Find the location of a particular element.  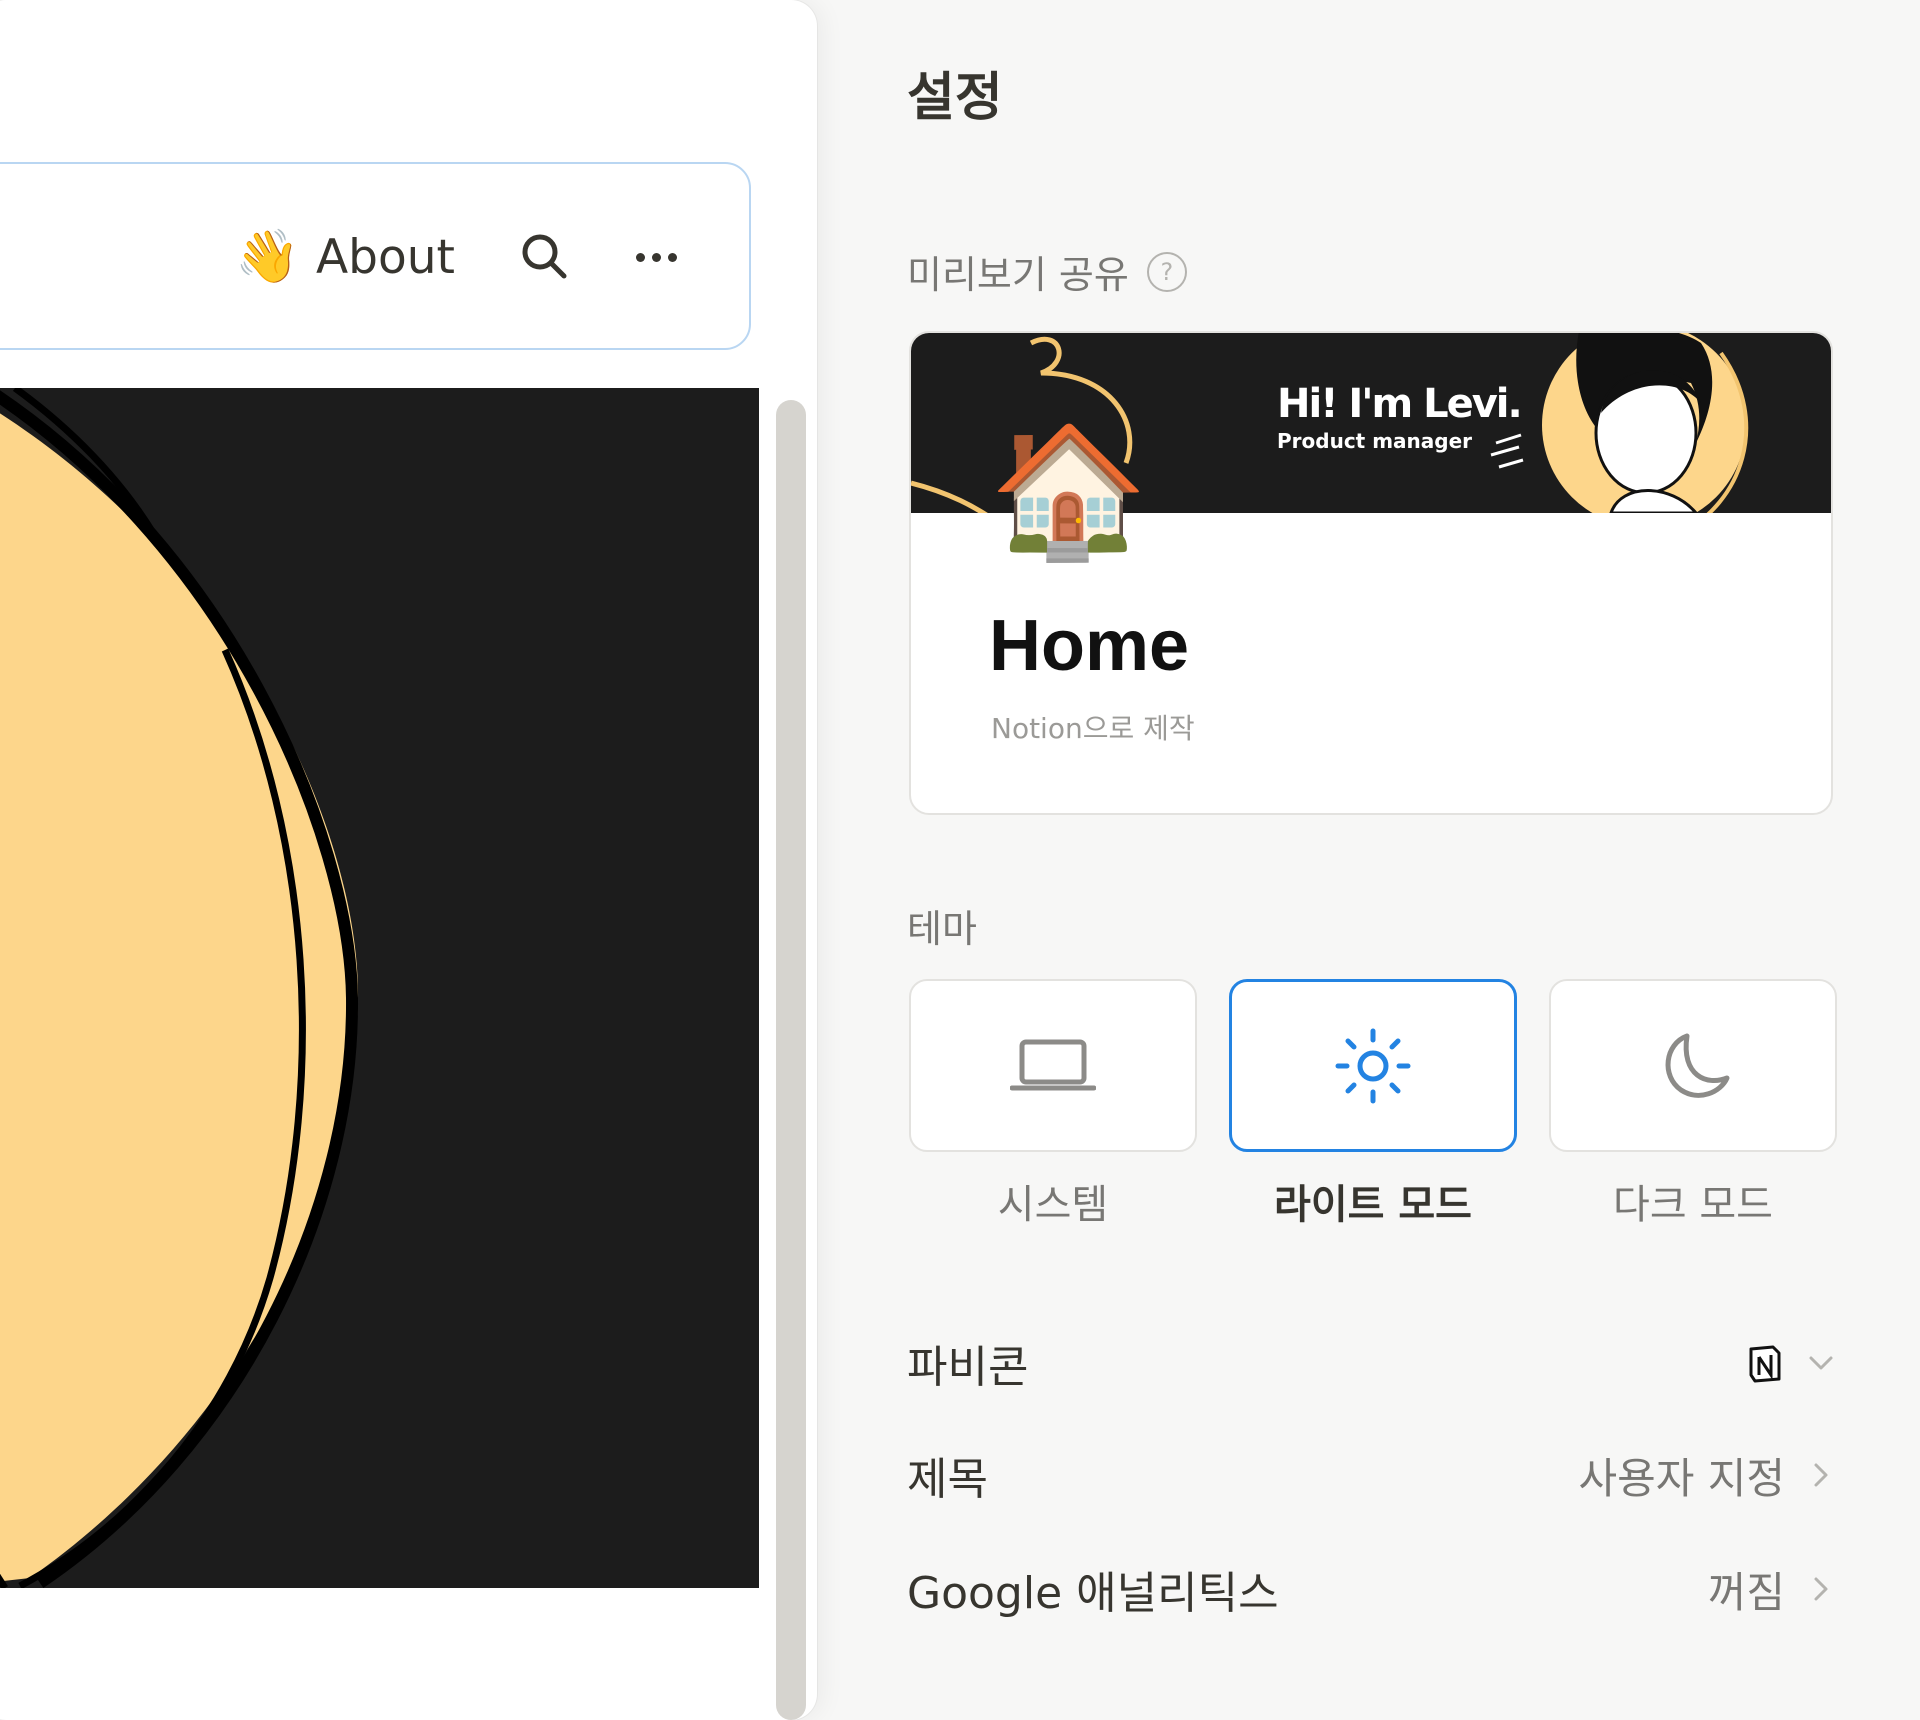

settings-title: 설정 is located at coordinates (955, 98).